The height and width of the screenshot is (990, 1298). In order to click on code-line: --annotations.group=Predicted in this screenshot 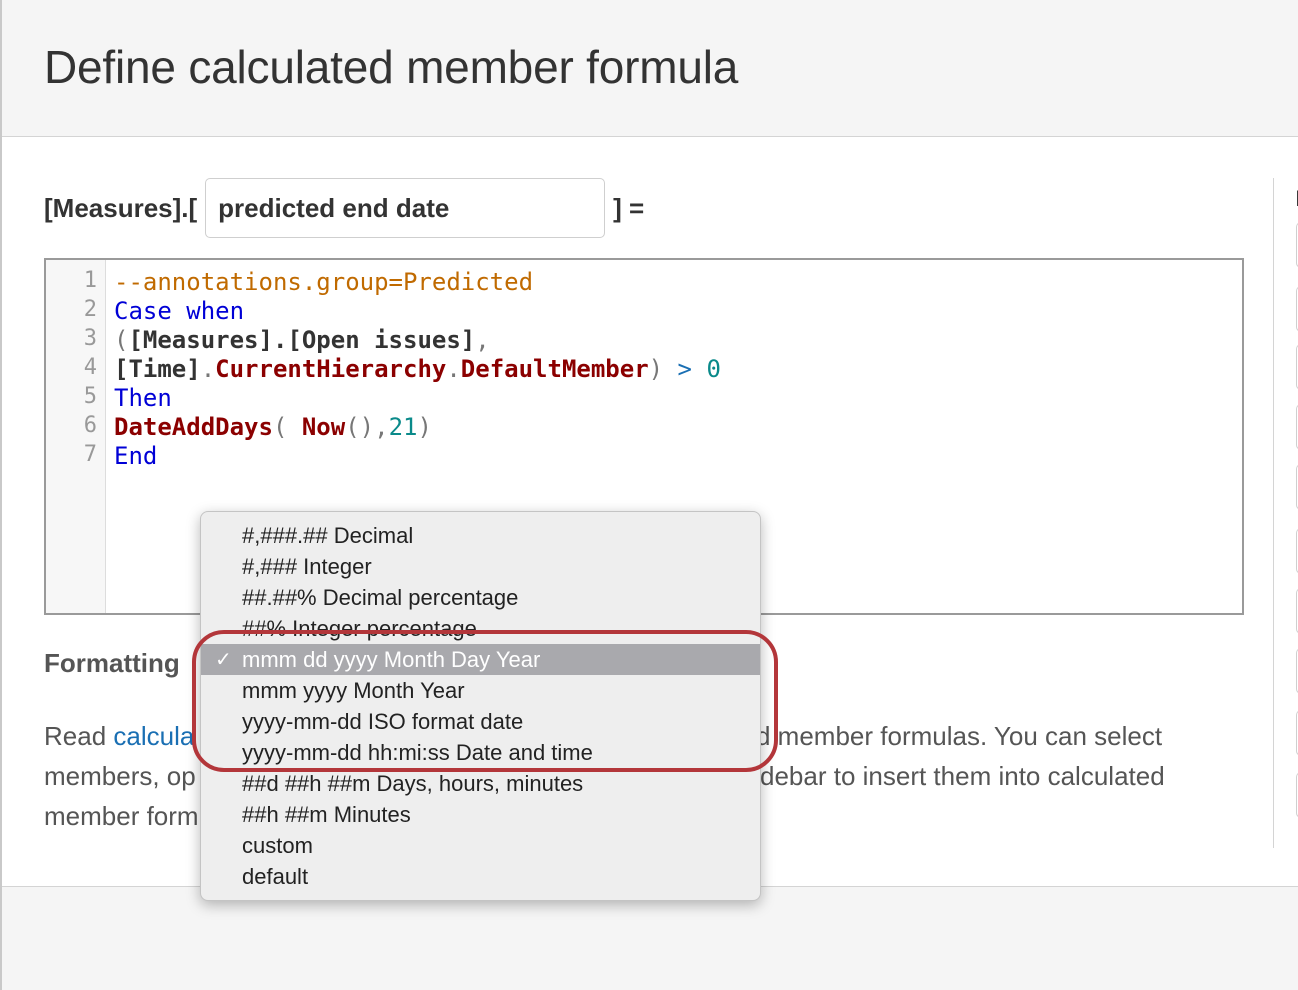, I will do `click(323, 282)`.